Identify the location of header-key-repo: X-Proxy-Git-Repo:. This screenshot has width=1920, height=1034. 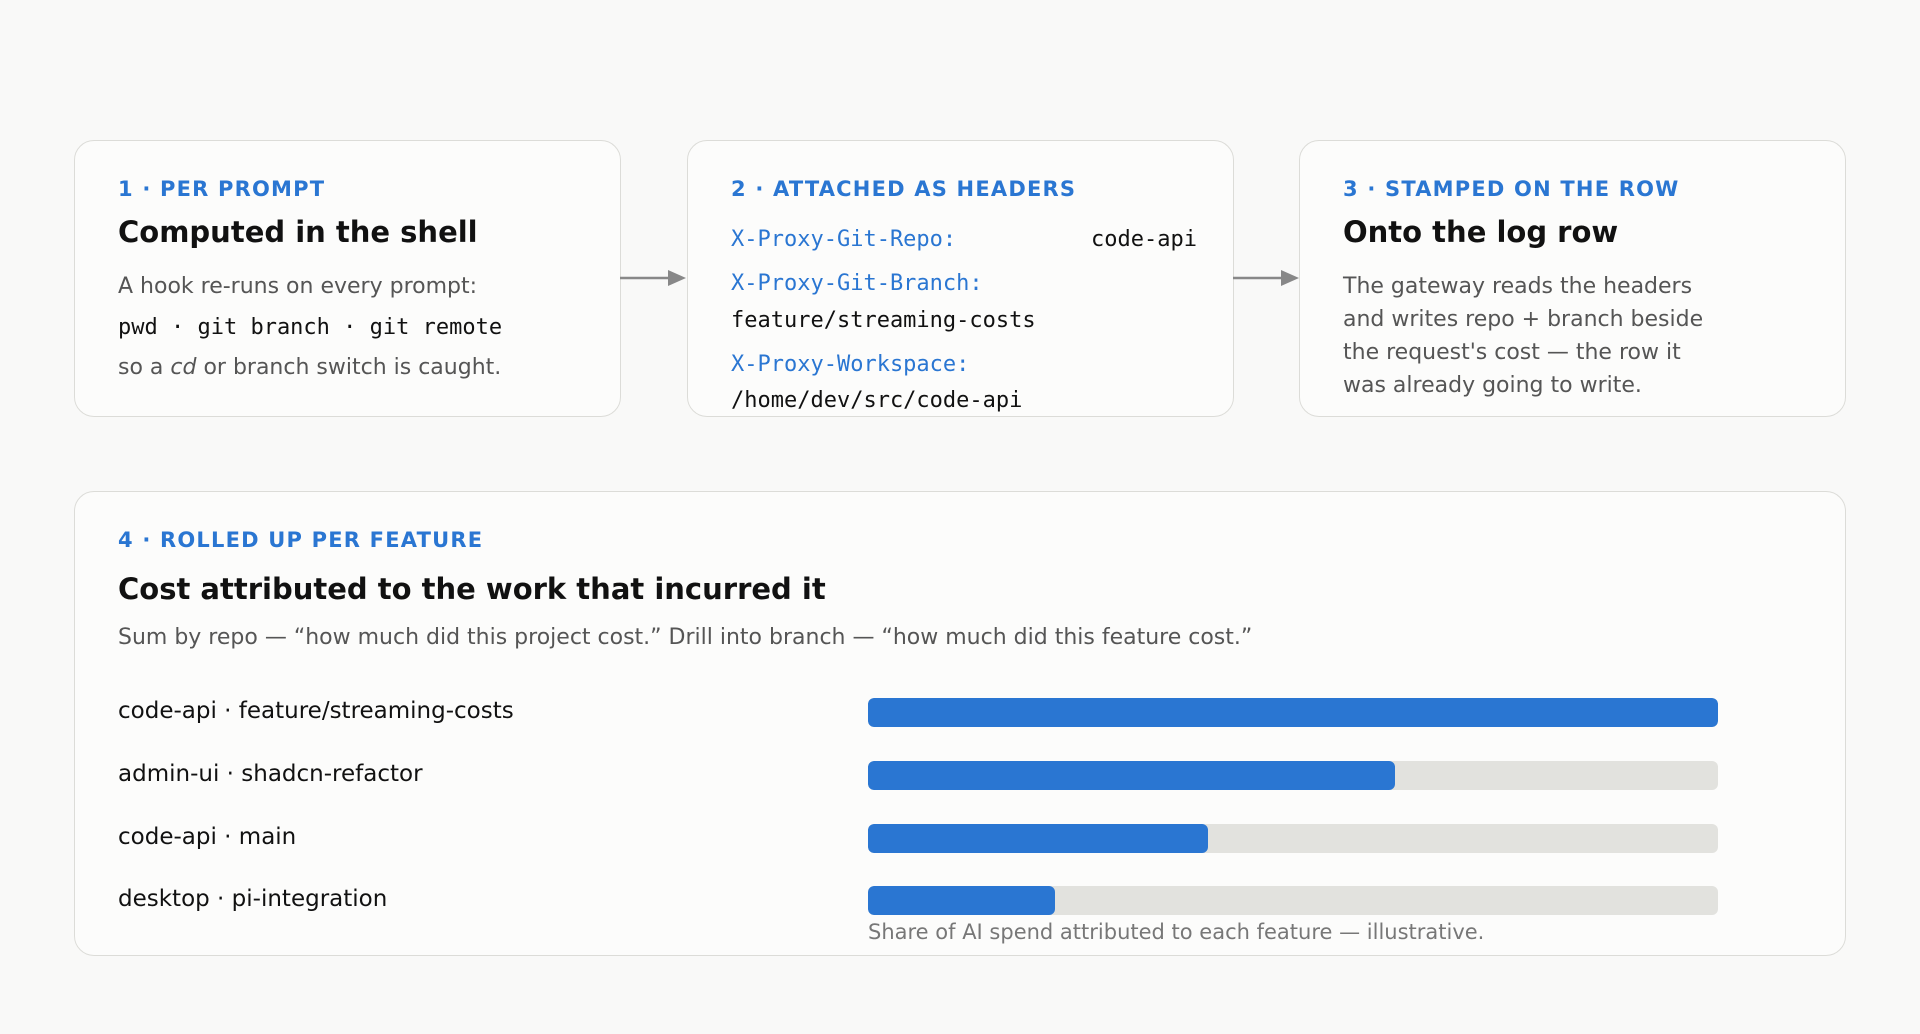
(844, 239).